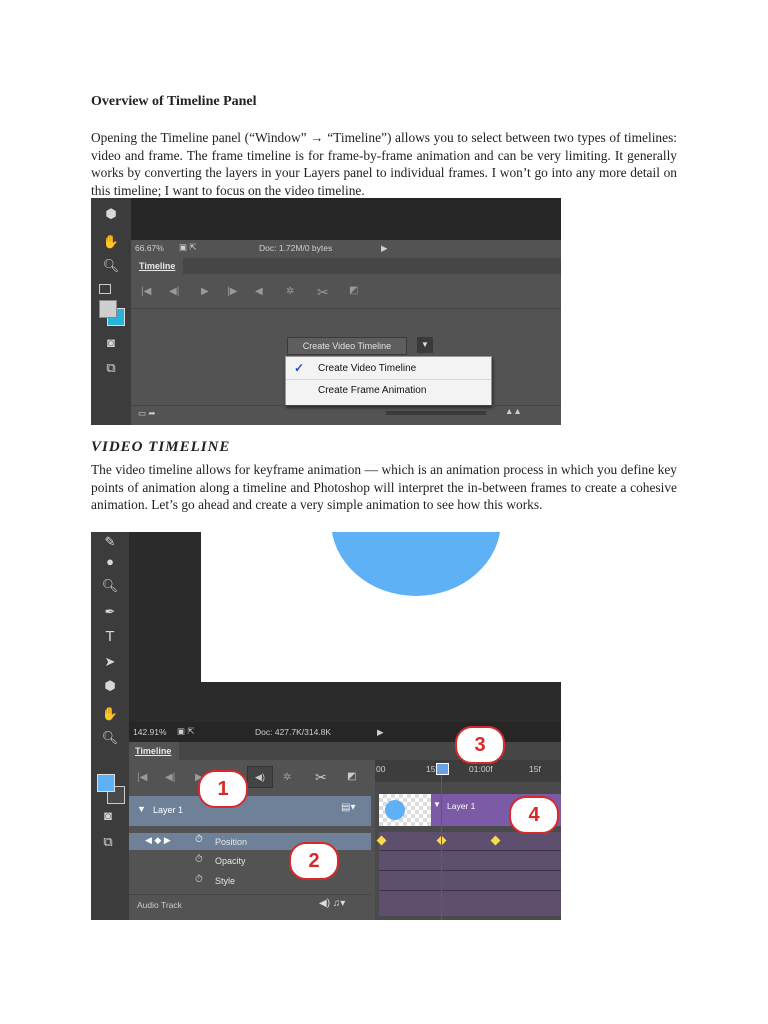 This screenshot has height=1024, width=768. I want to click on render-icon: ▭ ➦, so click(147, 413).